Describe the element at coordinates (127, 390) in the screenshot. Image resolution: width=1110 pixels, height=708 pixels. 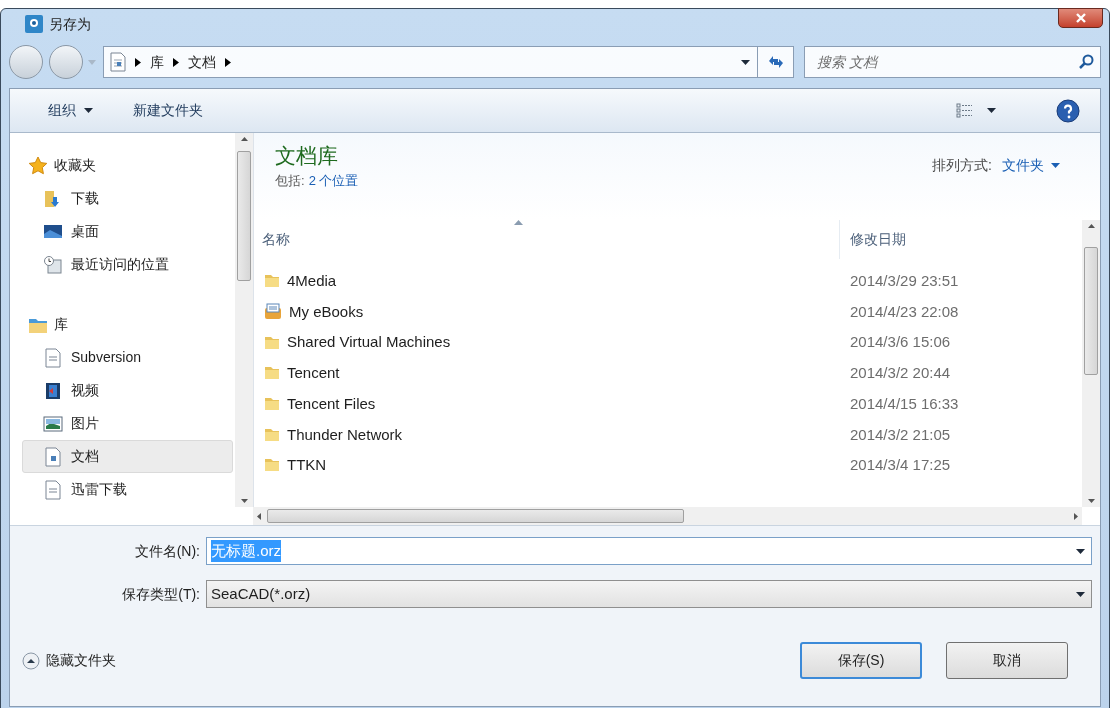
I see `sidebar-item: 视频` at that location.